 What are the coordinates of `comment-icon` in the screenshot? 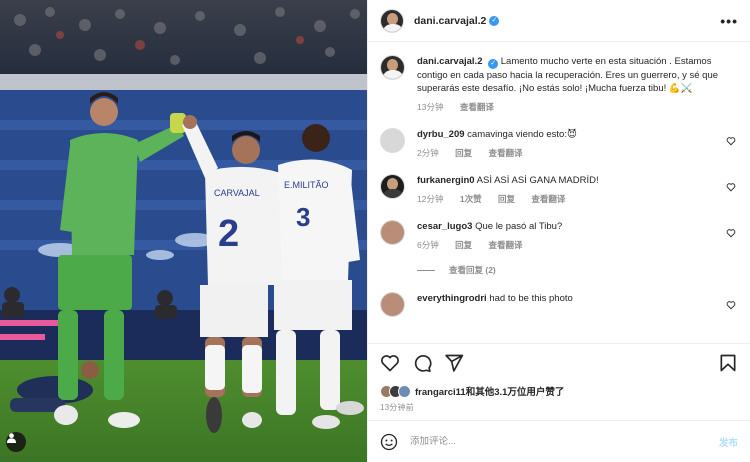 It's located at (422, 363).